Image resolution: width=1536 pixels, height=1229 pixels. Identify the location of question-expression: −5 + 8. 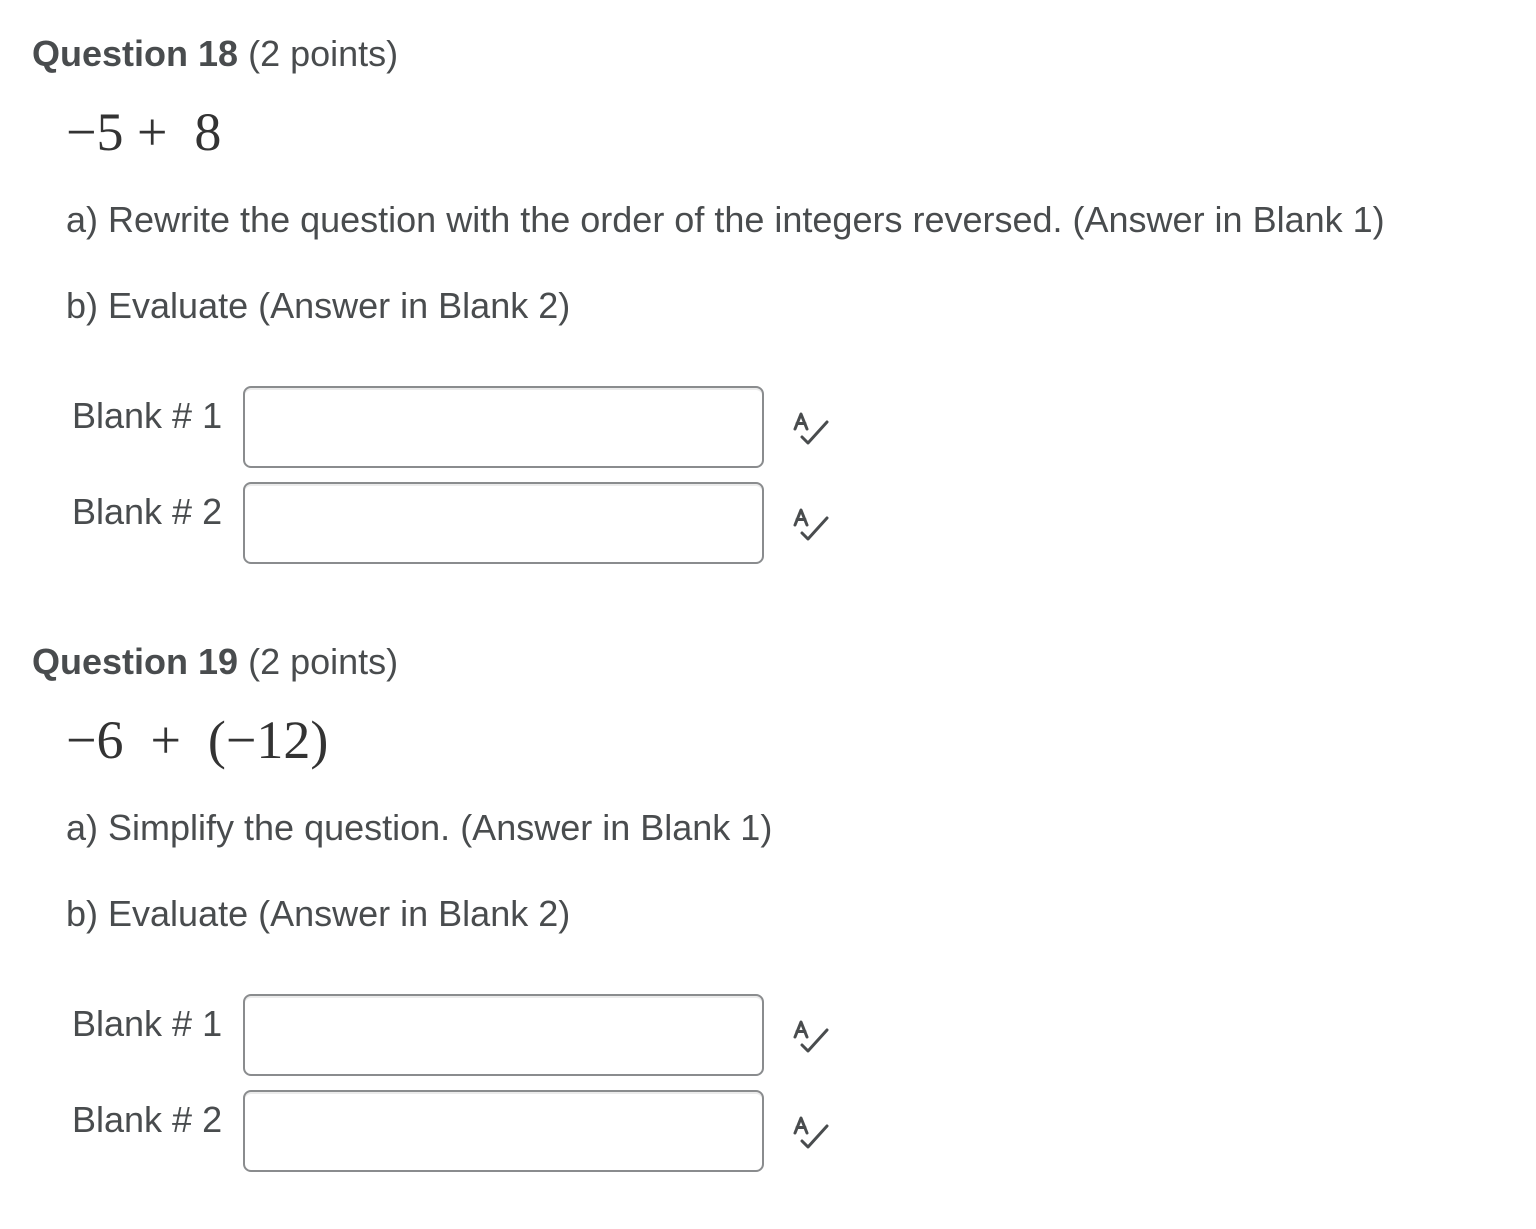
(144, 132).